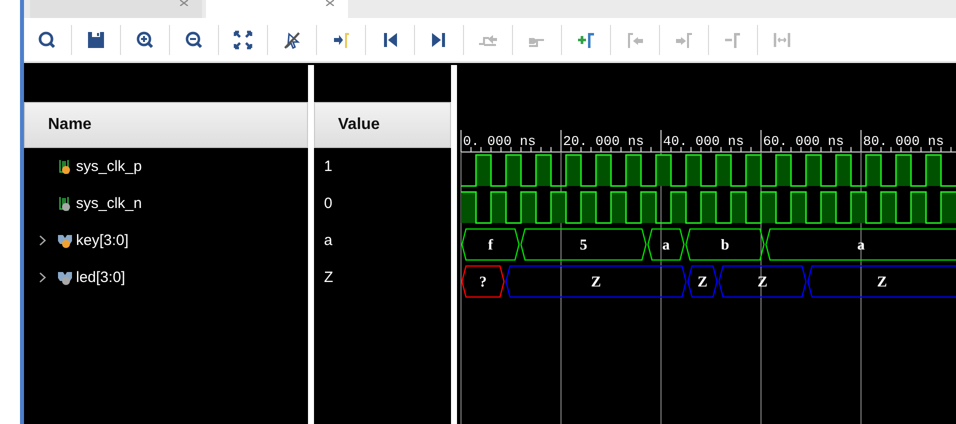  I want to click on bus-value: b, so click(725, 246).